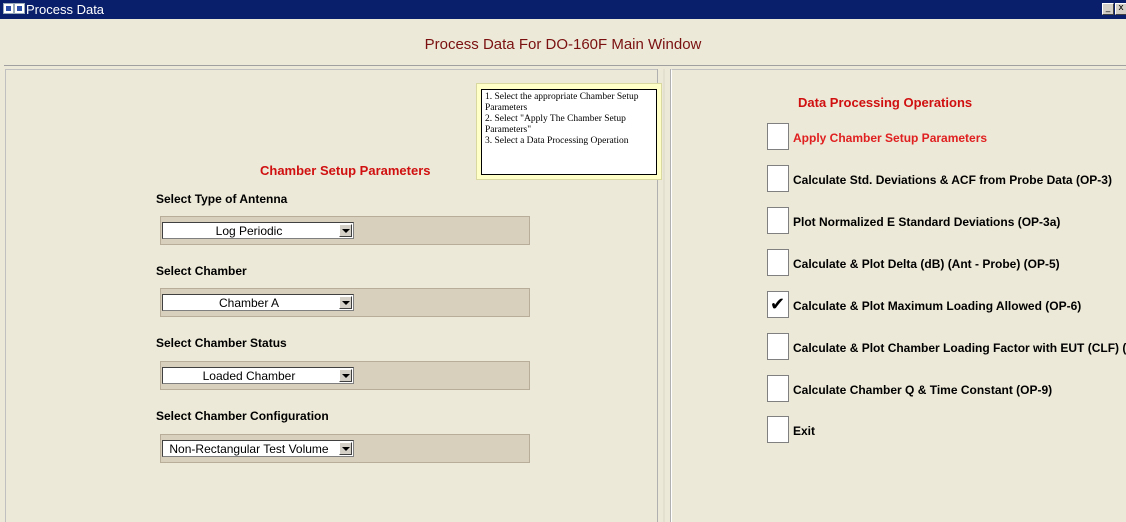  I want to click on op-label: Apply Chamber Setup Parameters, so click(890, 138).